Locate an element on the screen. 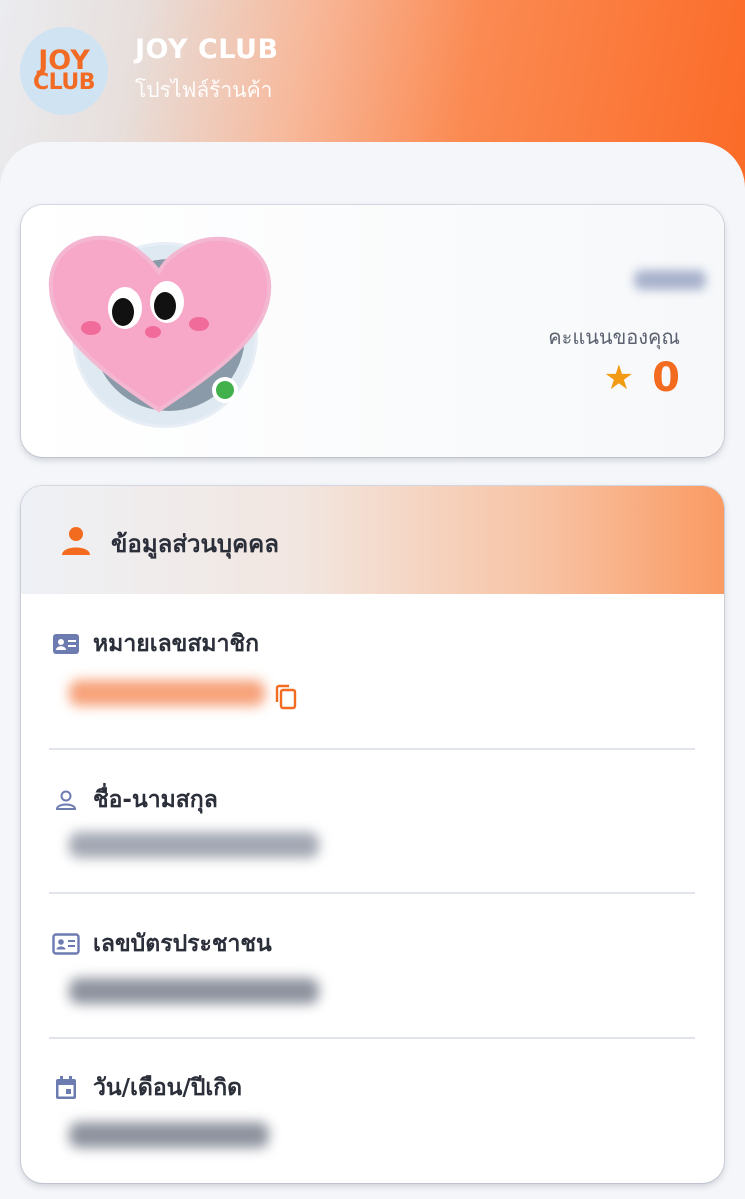 The height and width of the screenshot is (1199, 745). full-name-label: ชื่อ-นามสกุล is located at coordinates (155, 800).